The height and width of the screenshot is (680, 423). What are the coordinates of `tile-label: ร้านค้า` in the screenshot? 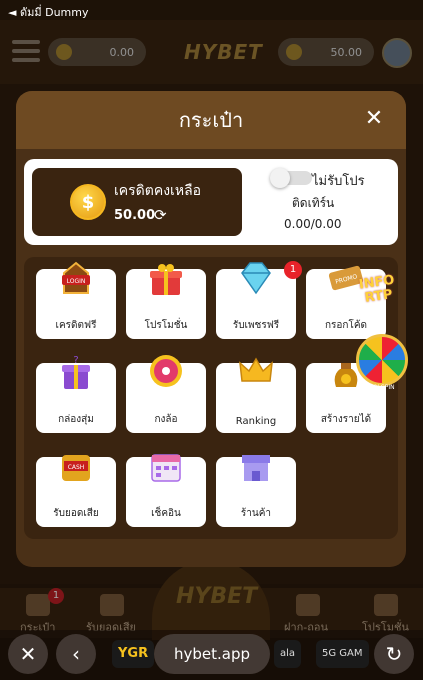 It's located at (256, 513).